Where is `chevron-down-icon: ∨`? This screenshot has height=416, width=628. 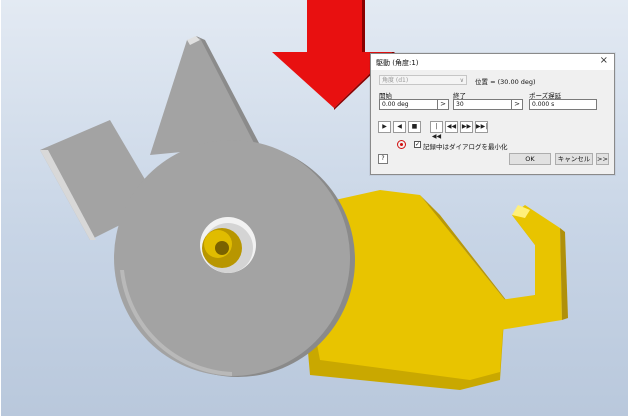 chevron-down-icon: ∨ is located at coordinates (461, 80).